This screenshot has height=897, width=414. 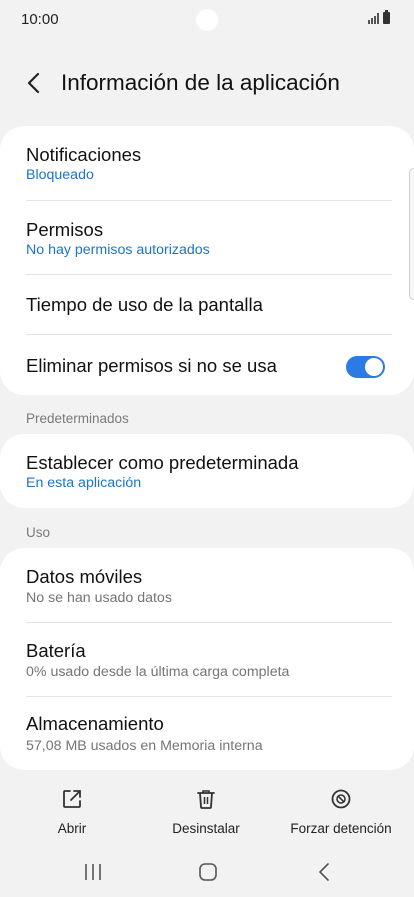 I want to click on remove-permissions-toggle, so click(x=365, y=367).